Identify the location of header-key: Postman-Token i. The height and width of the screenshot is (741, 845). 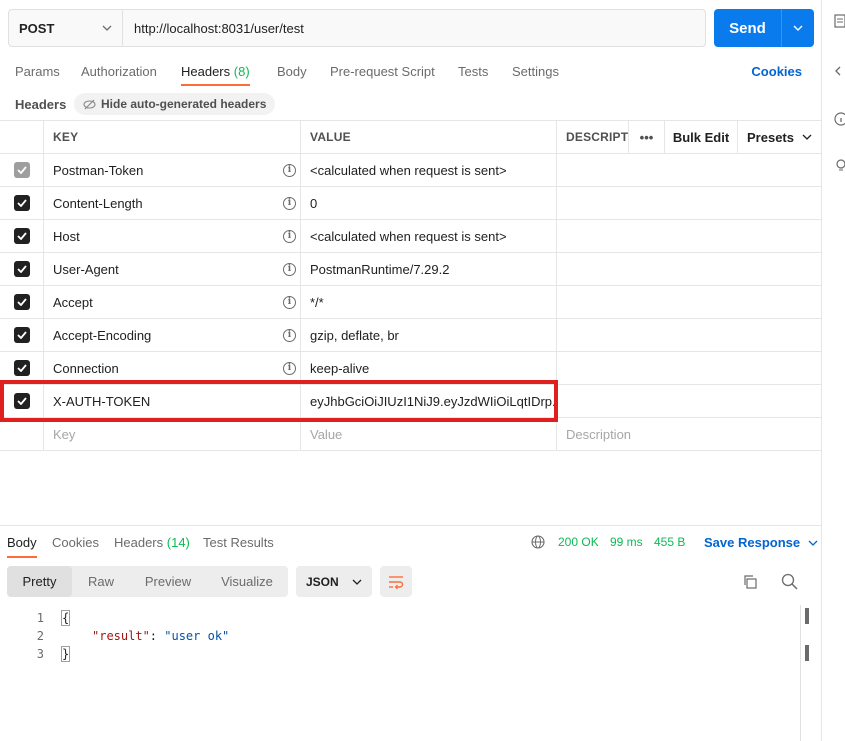
(172, 170).